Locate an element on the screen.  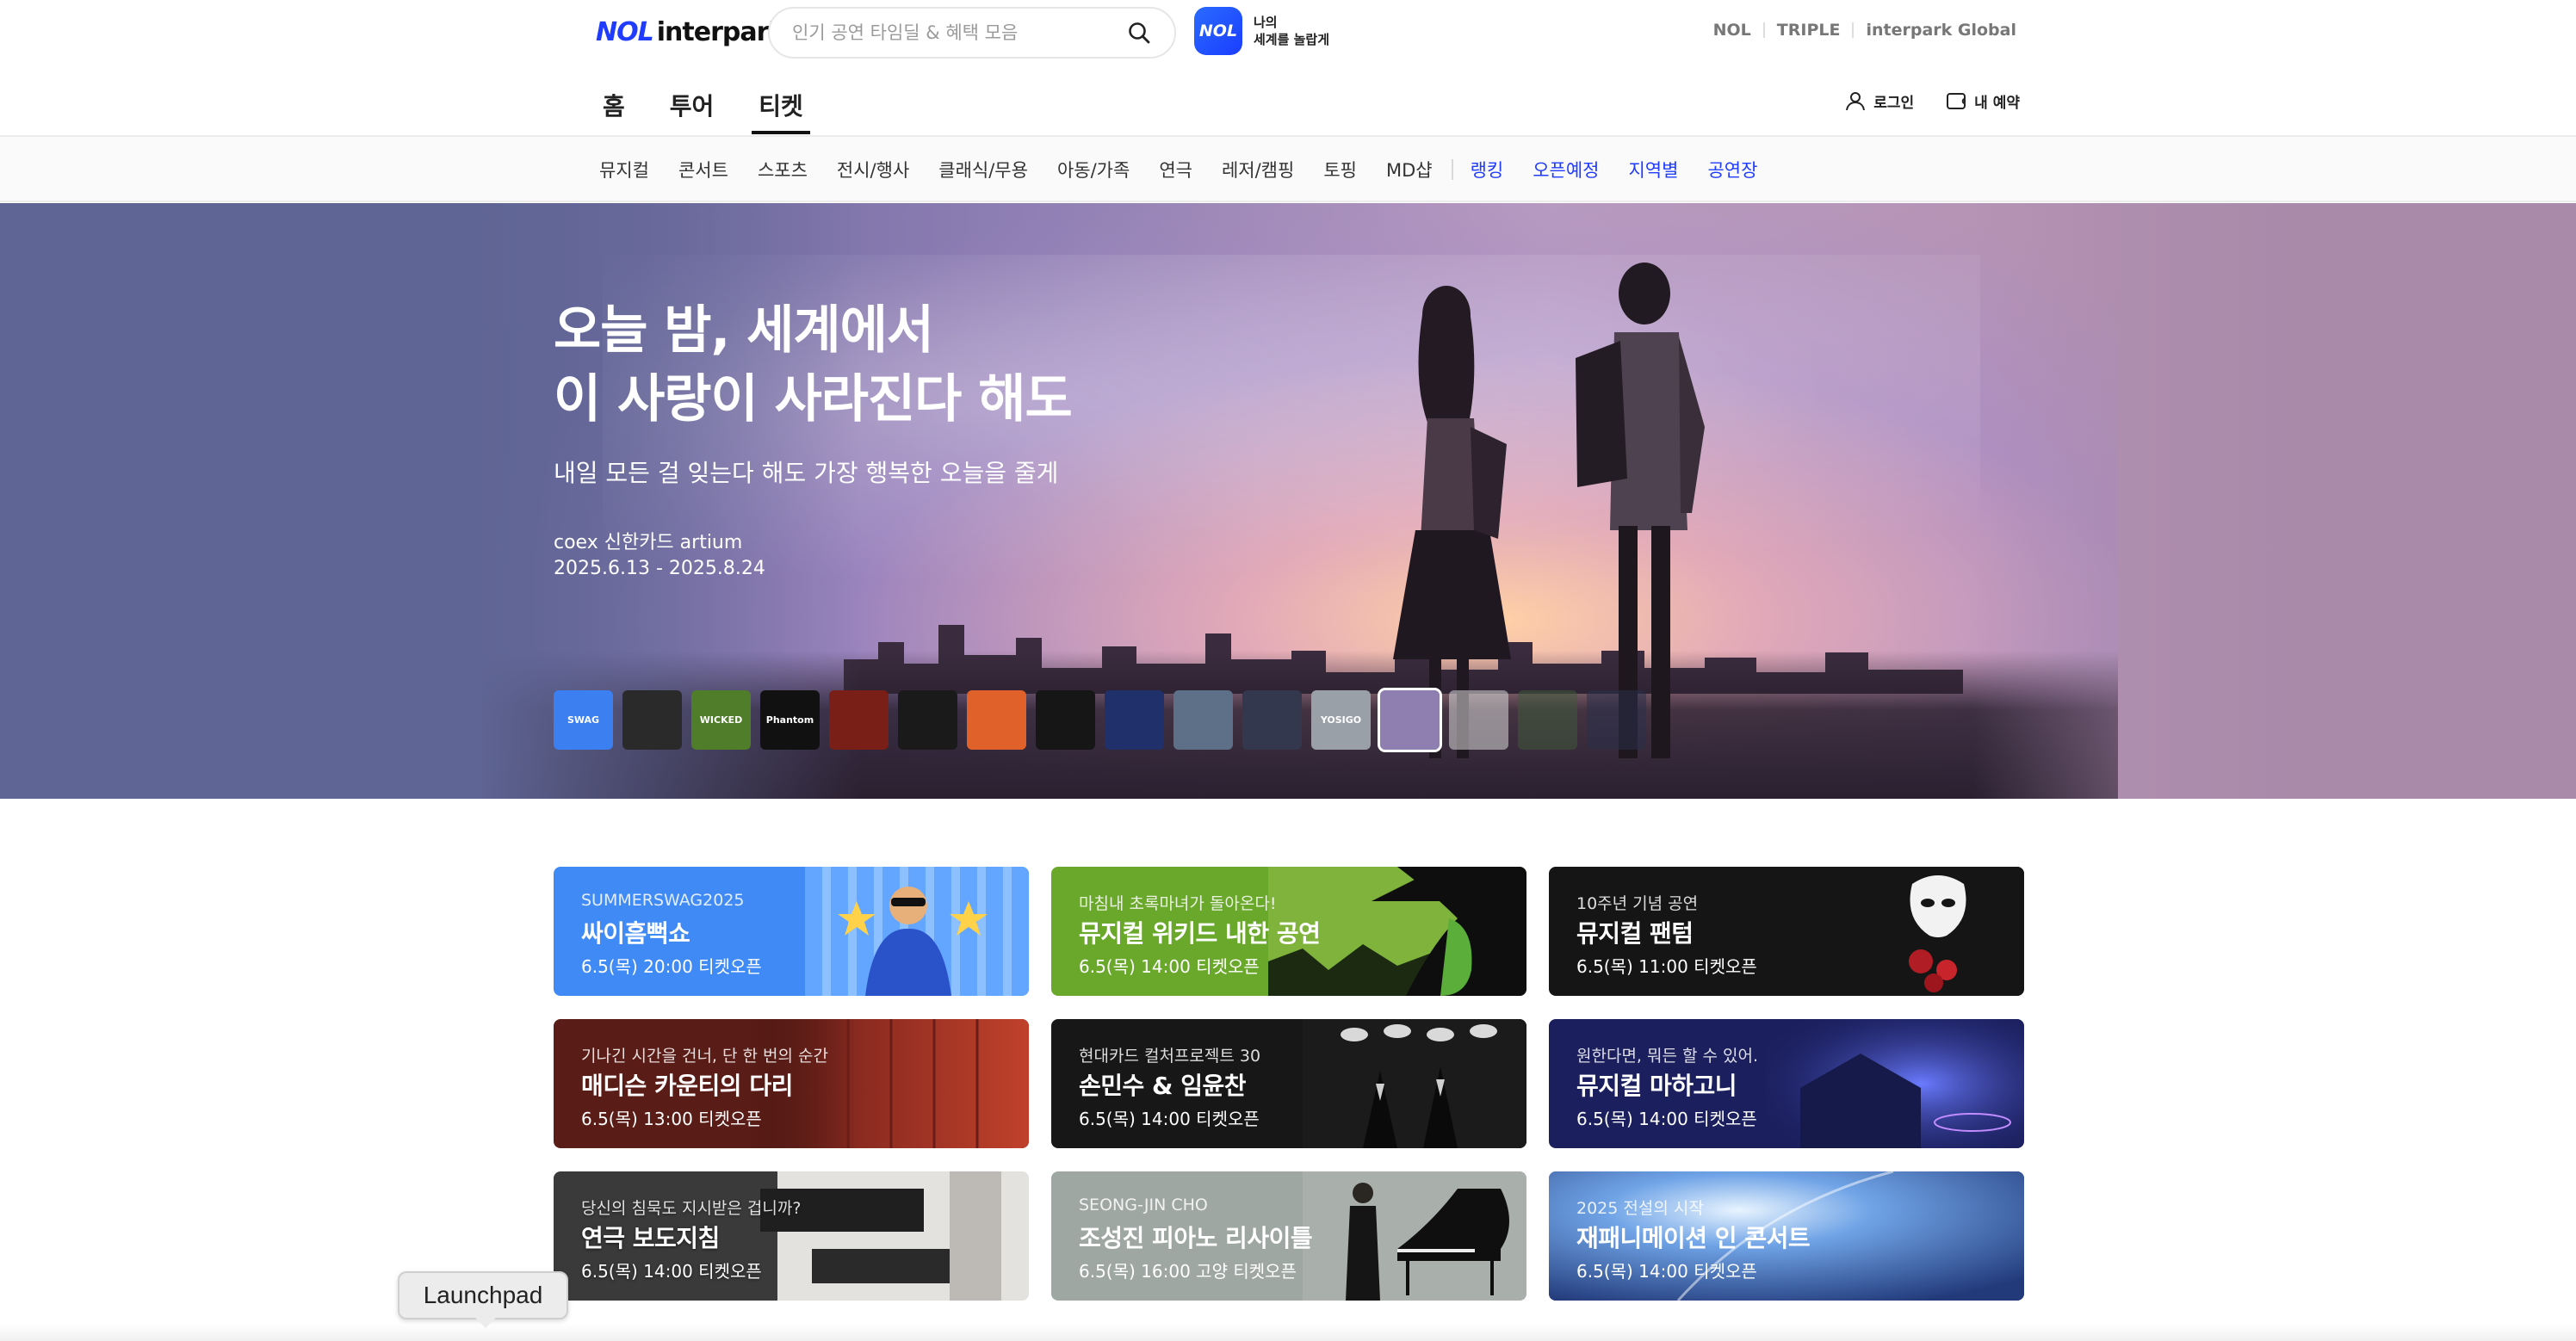
promo-title: 손민수 & 임윤찬 is located at coordinates (1163, 1086).